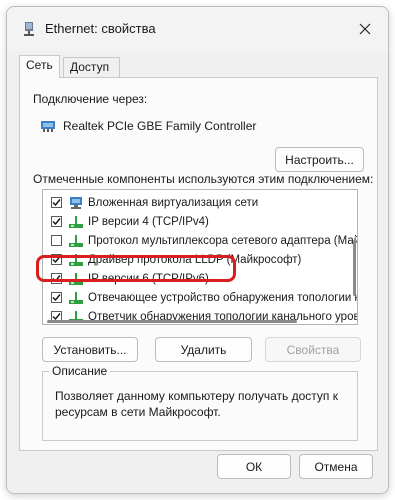 Image resolution: width=395 pixels, height=500 pixels. I want to click on list-item-label: Вложенная виртуализация сети, so click(173, 202).